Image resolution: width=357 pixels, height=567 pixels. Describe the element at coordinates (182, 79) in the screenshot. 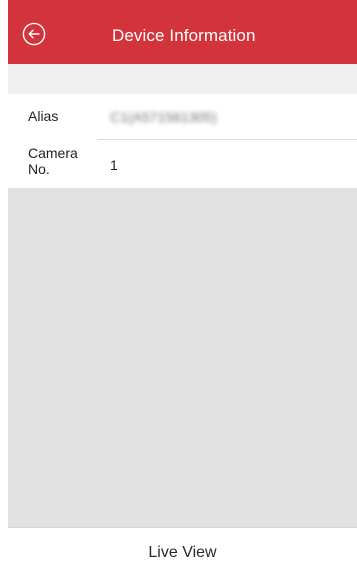

I see `section-spacer` at that location.